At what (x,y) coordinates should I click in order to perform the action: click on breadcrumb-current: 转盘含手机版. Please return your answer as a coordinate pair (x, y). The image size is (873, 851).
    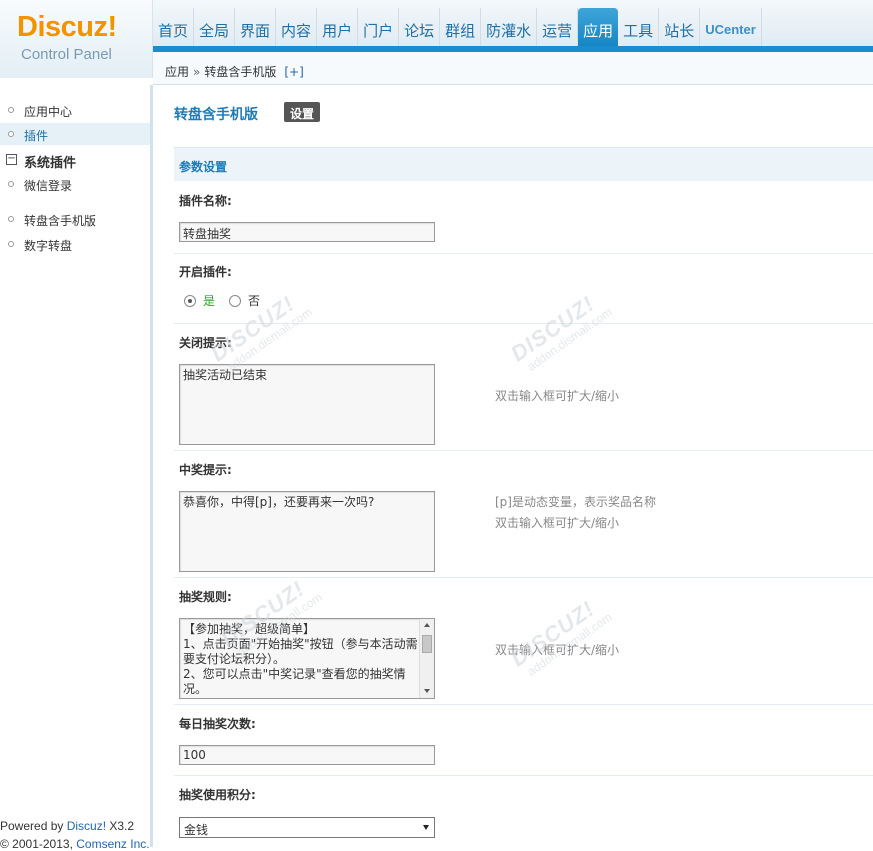
    Looking at the image, I should click on (240, 72).